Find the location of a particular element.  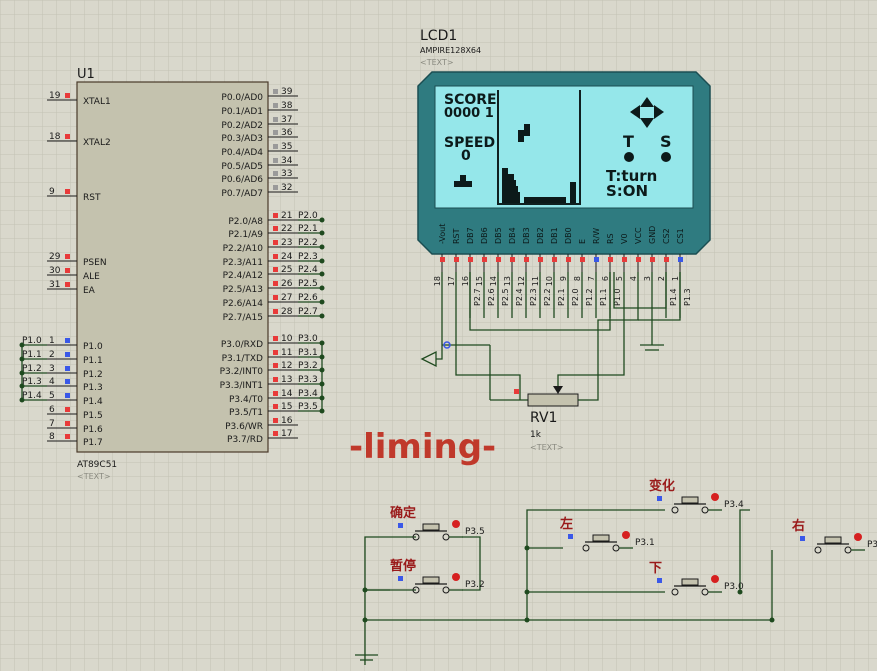

pin-number: 12 is located at coordinates (286, 366).